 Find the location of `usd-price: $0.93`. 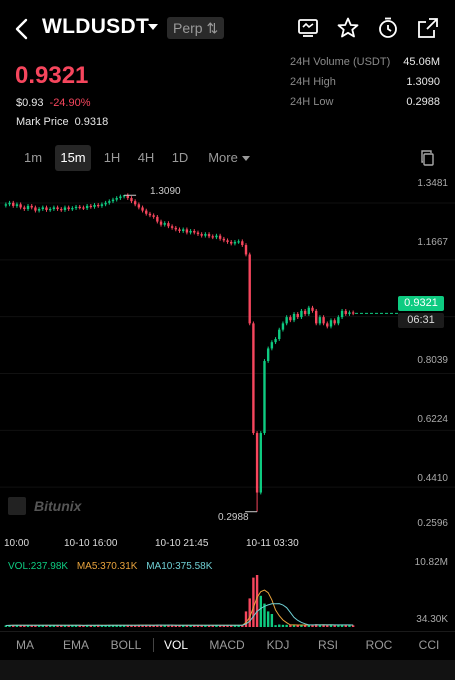

usd-price: $0.93 is located at coordinates (30, 103).